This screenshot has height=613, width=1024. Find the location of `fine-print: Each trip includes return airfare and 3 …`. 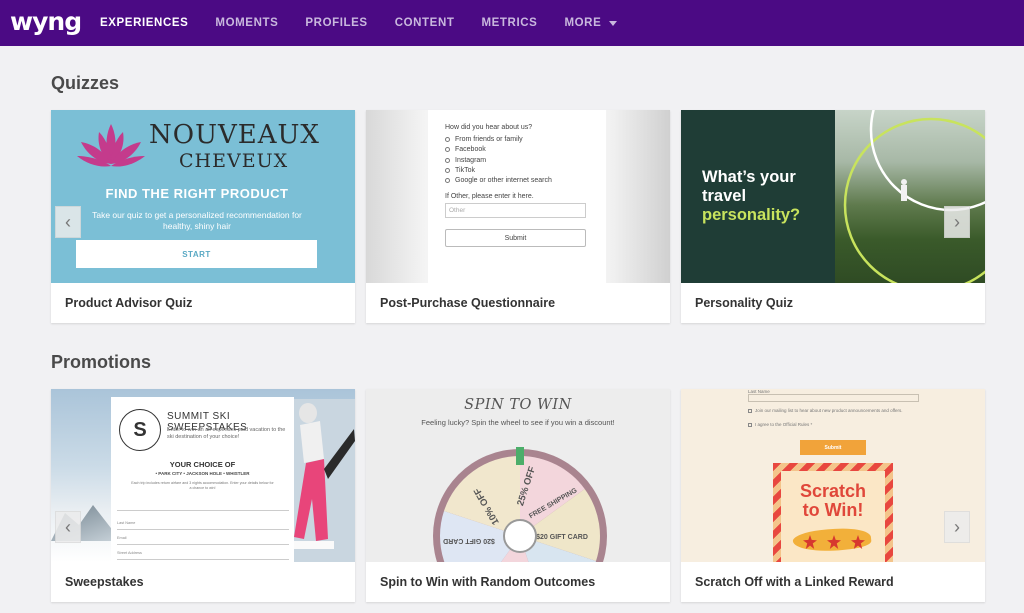

fine-print: Each trip includes return airfare and 3 … is located at coordinates (202, 485).